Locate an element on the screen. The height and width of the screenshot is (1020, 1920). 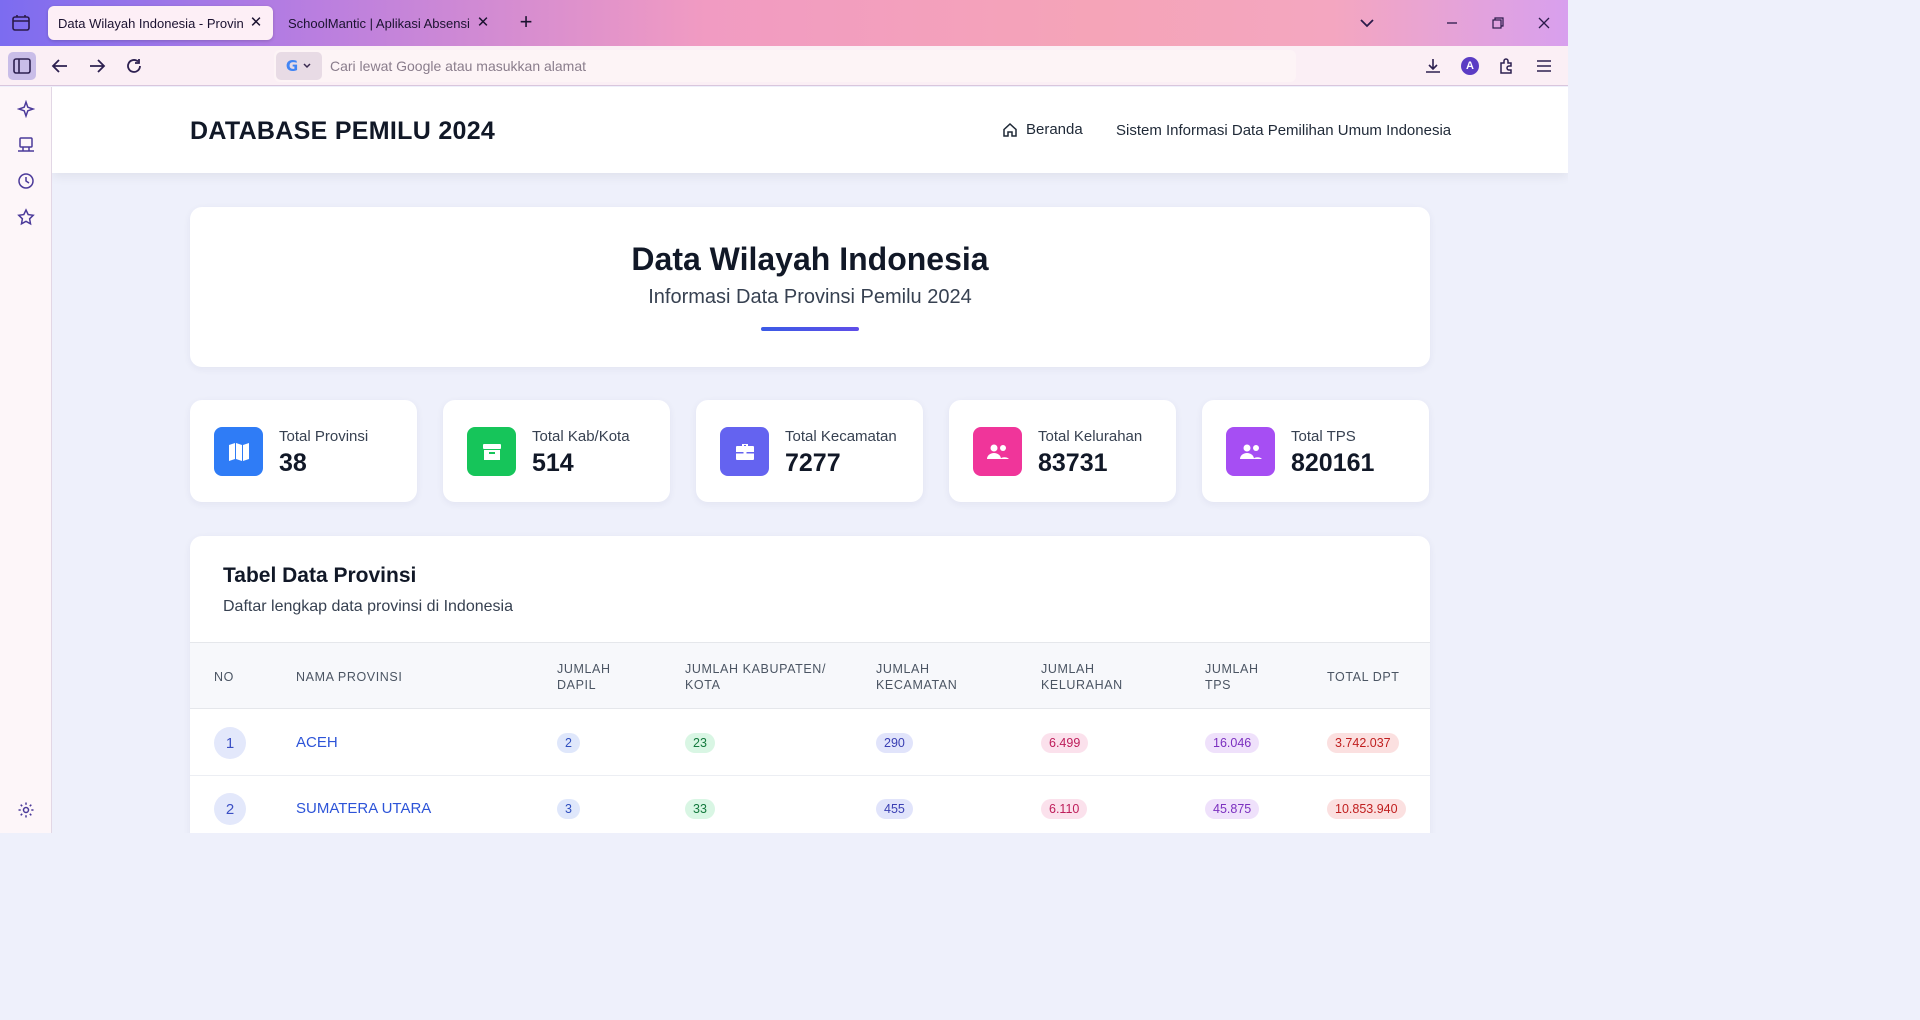
stat-value: 820161 is located at coordinates (1333, 463).